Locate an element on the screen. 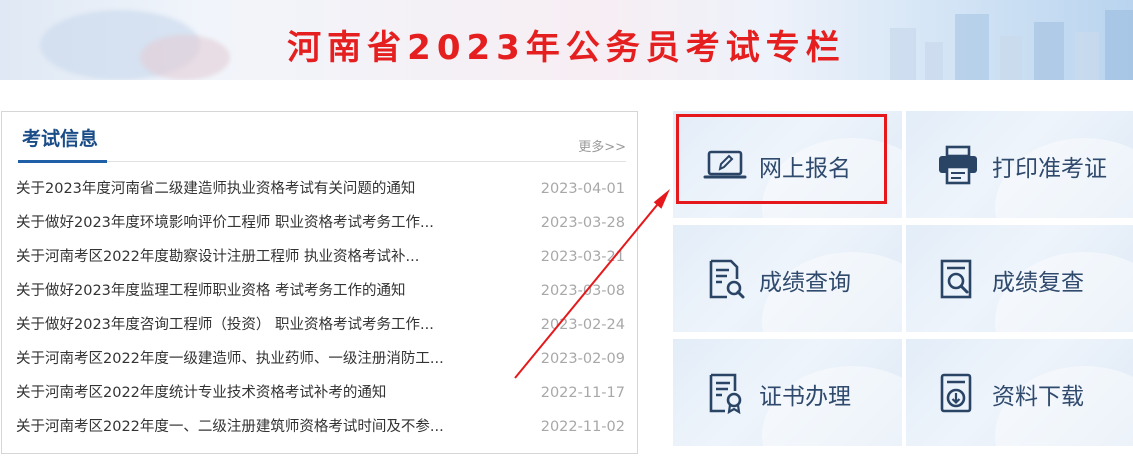 The image size is (1133, 456). news-item-date: 2023-04-01 is located at coordinates (582, 189).